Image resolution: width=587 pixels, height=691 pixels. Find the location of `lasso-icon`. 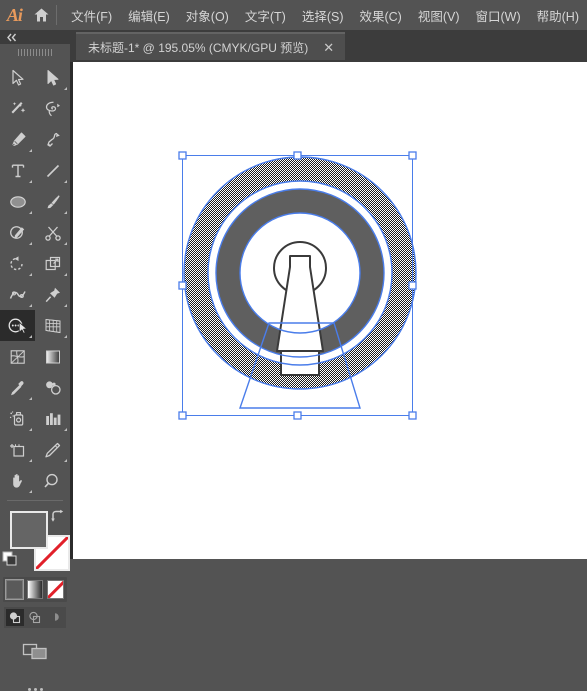

lasso-icon is located at coordinates (52, 108).